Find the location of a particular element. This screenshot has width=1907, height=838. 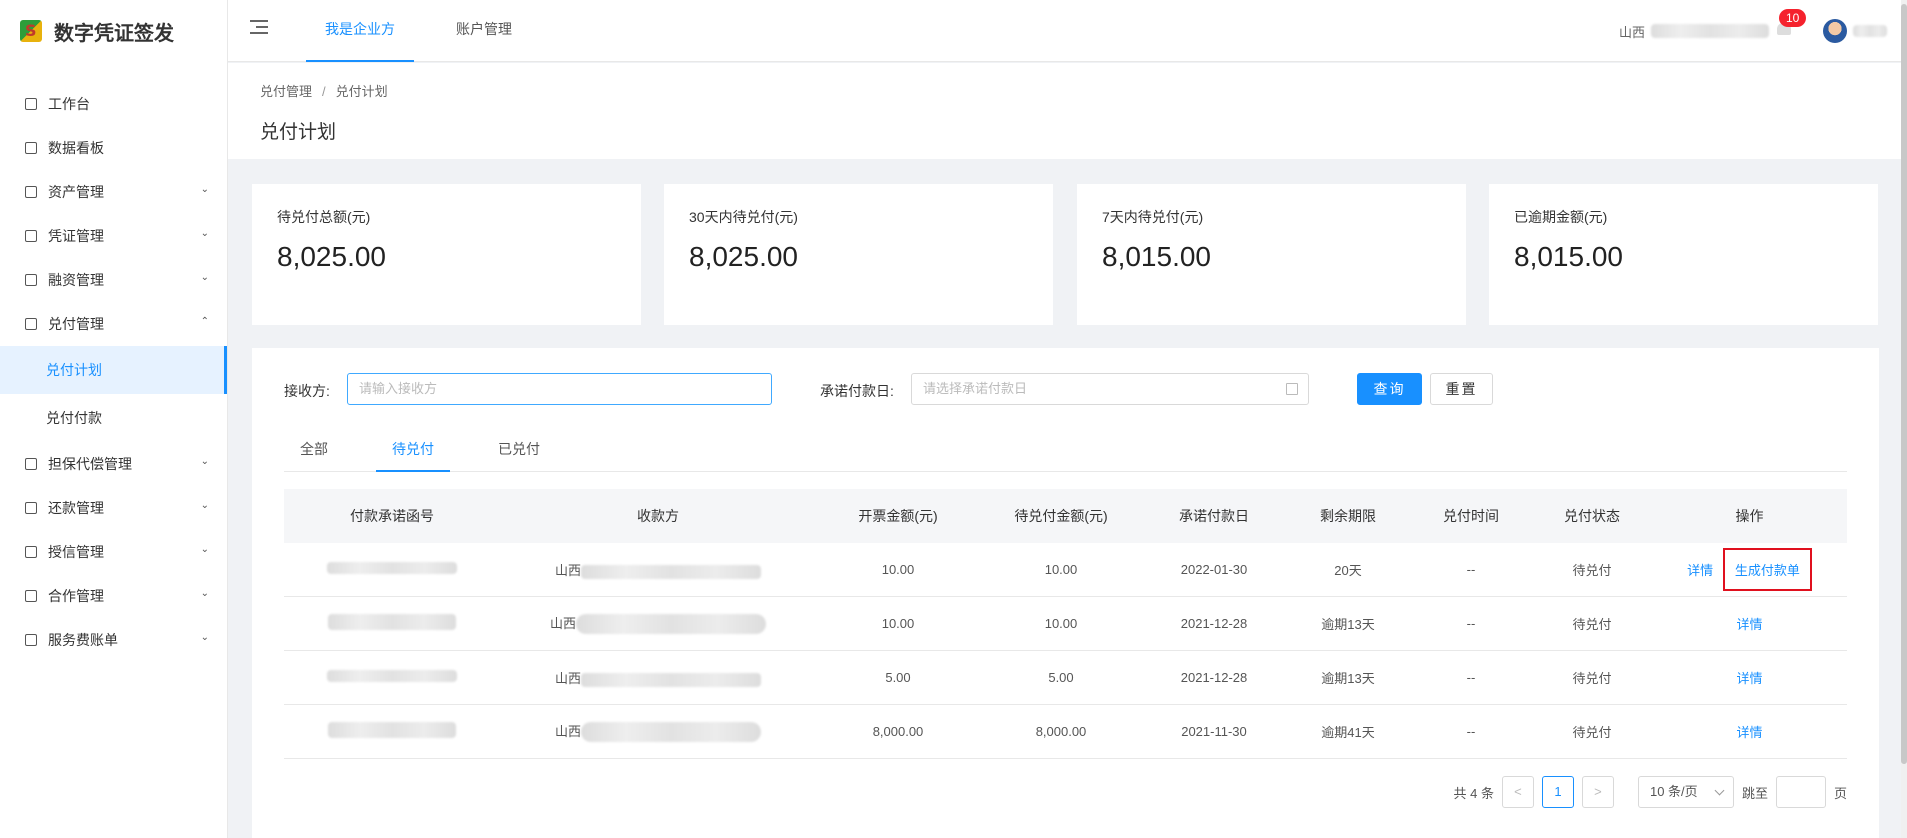

breadcrumb: 兑付管理 / 兑付计划 is located at coordinates (324, 90).